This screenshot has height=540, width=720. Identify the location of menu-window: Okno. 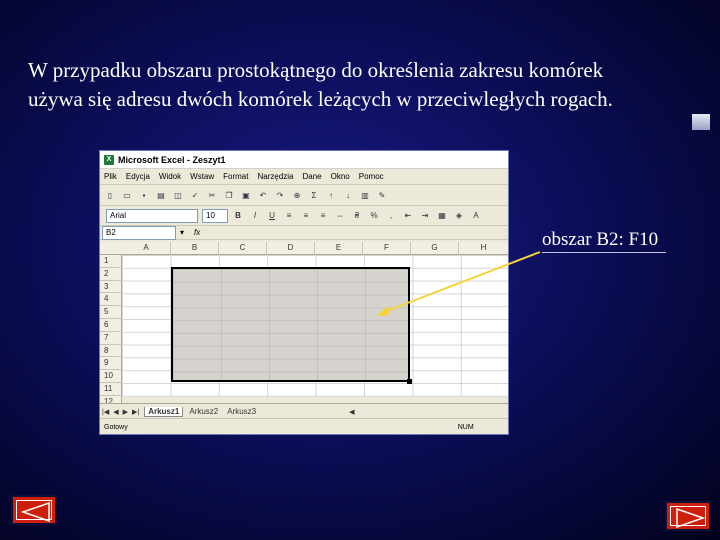
(340, 176).